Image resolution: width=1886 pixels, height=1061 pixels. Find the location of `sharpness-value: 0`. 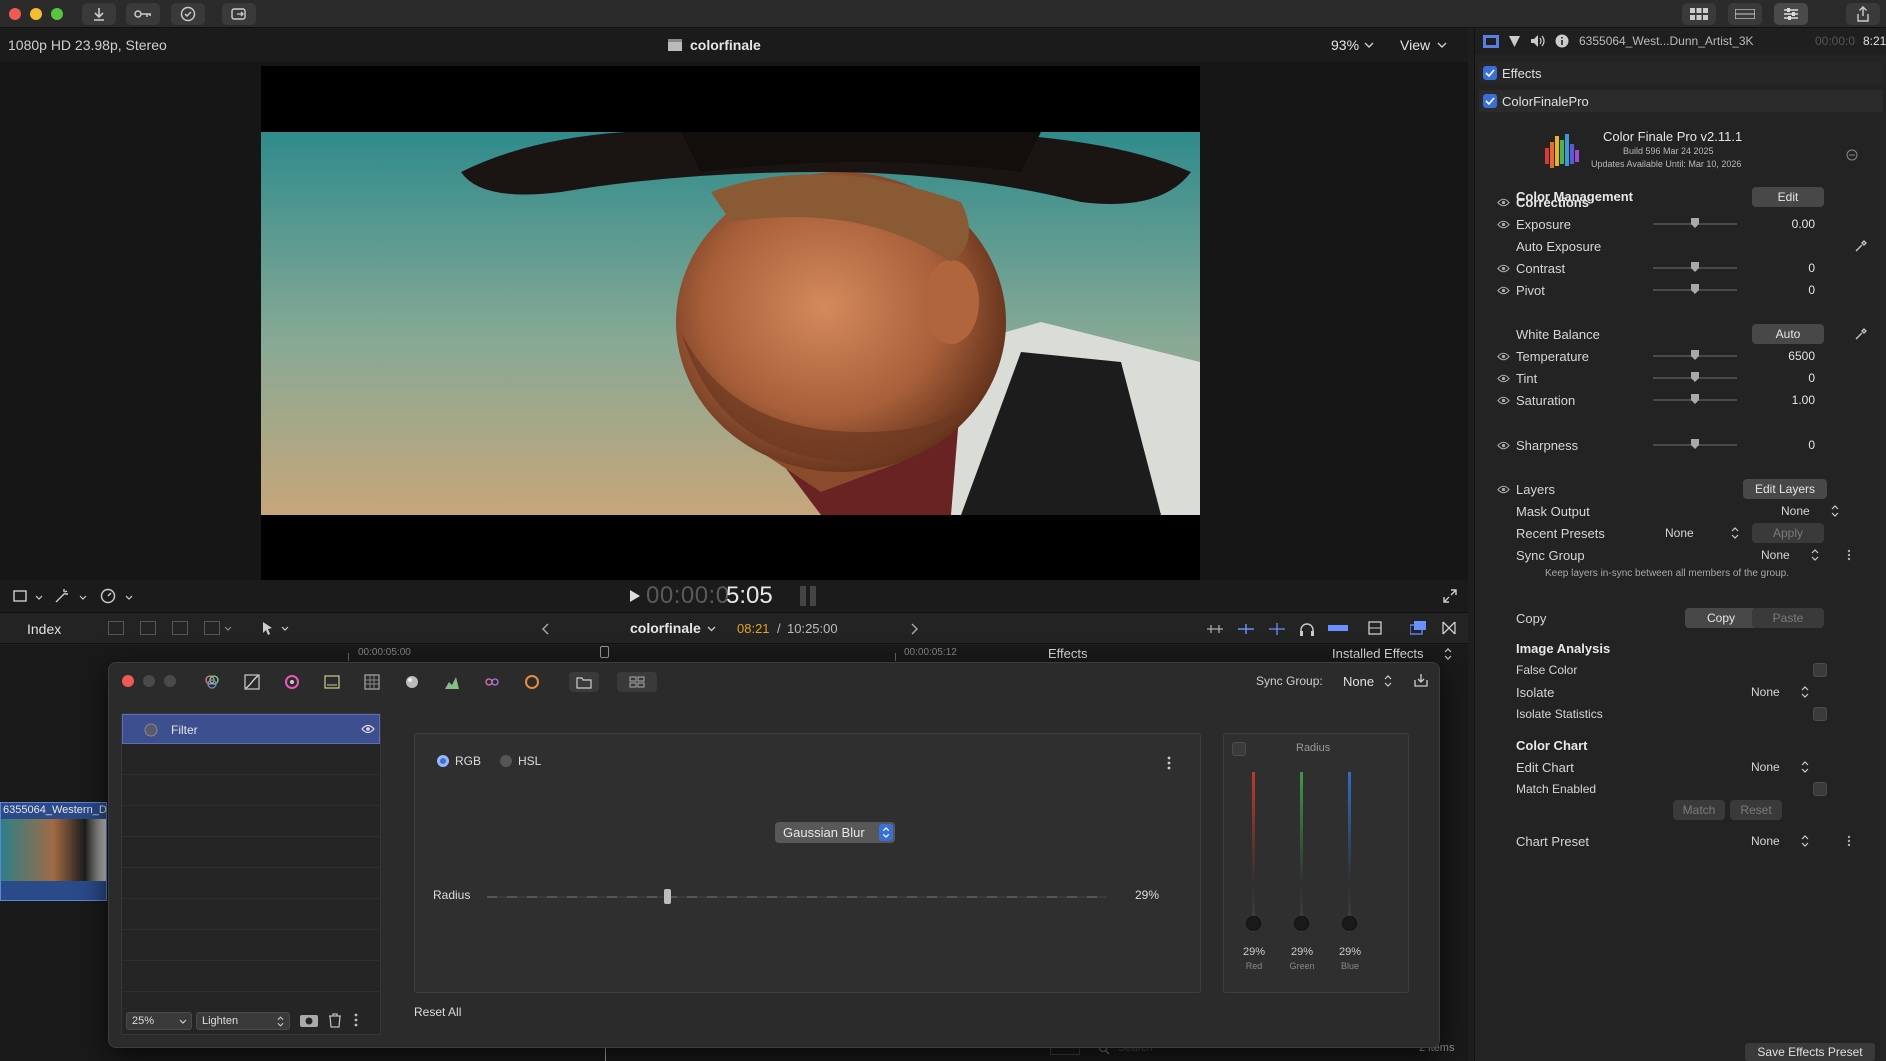

sharpness-value: 0 is located at coordinates (1780, 445).